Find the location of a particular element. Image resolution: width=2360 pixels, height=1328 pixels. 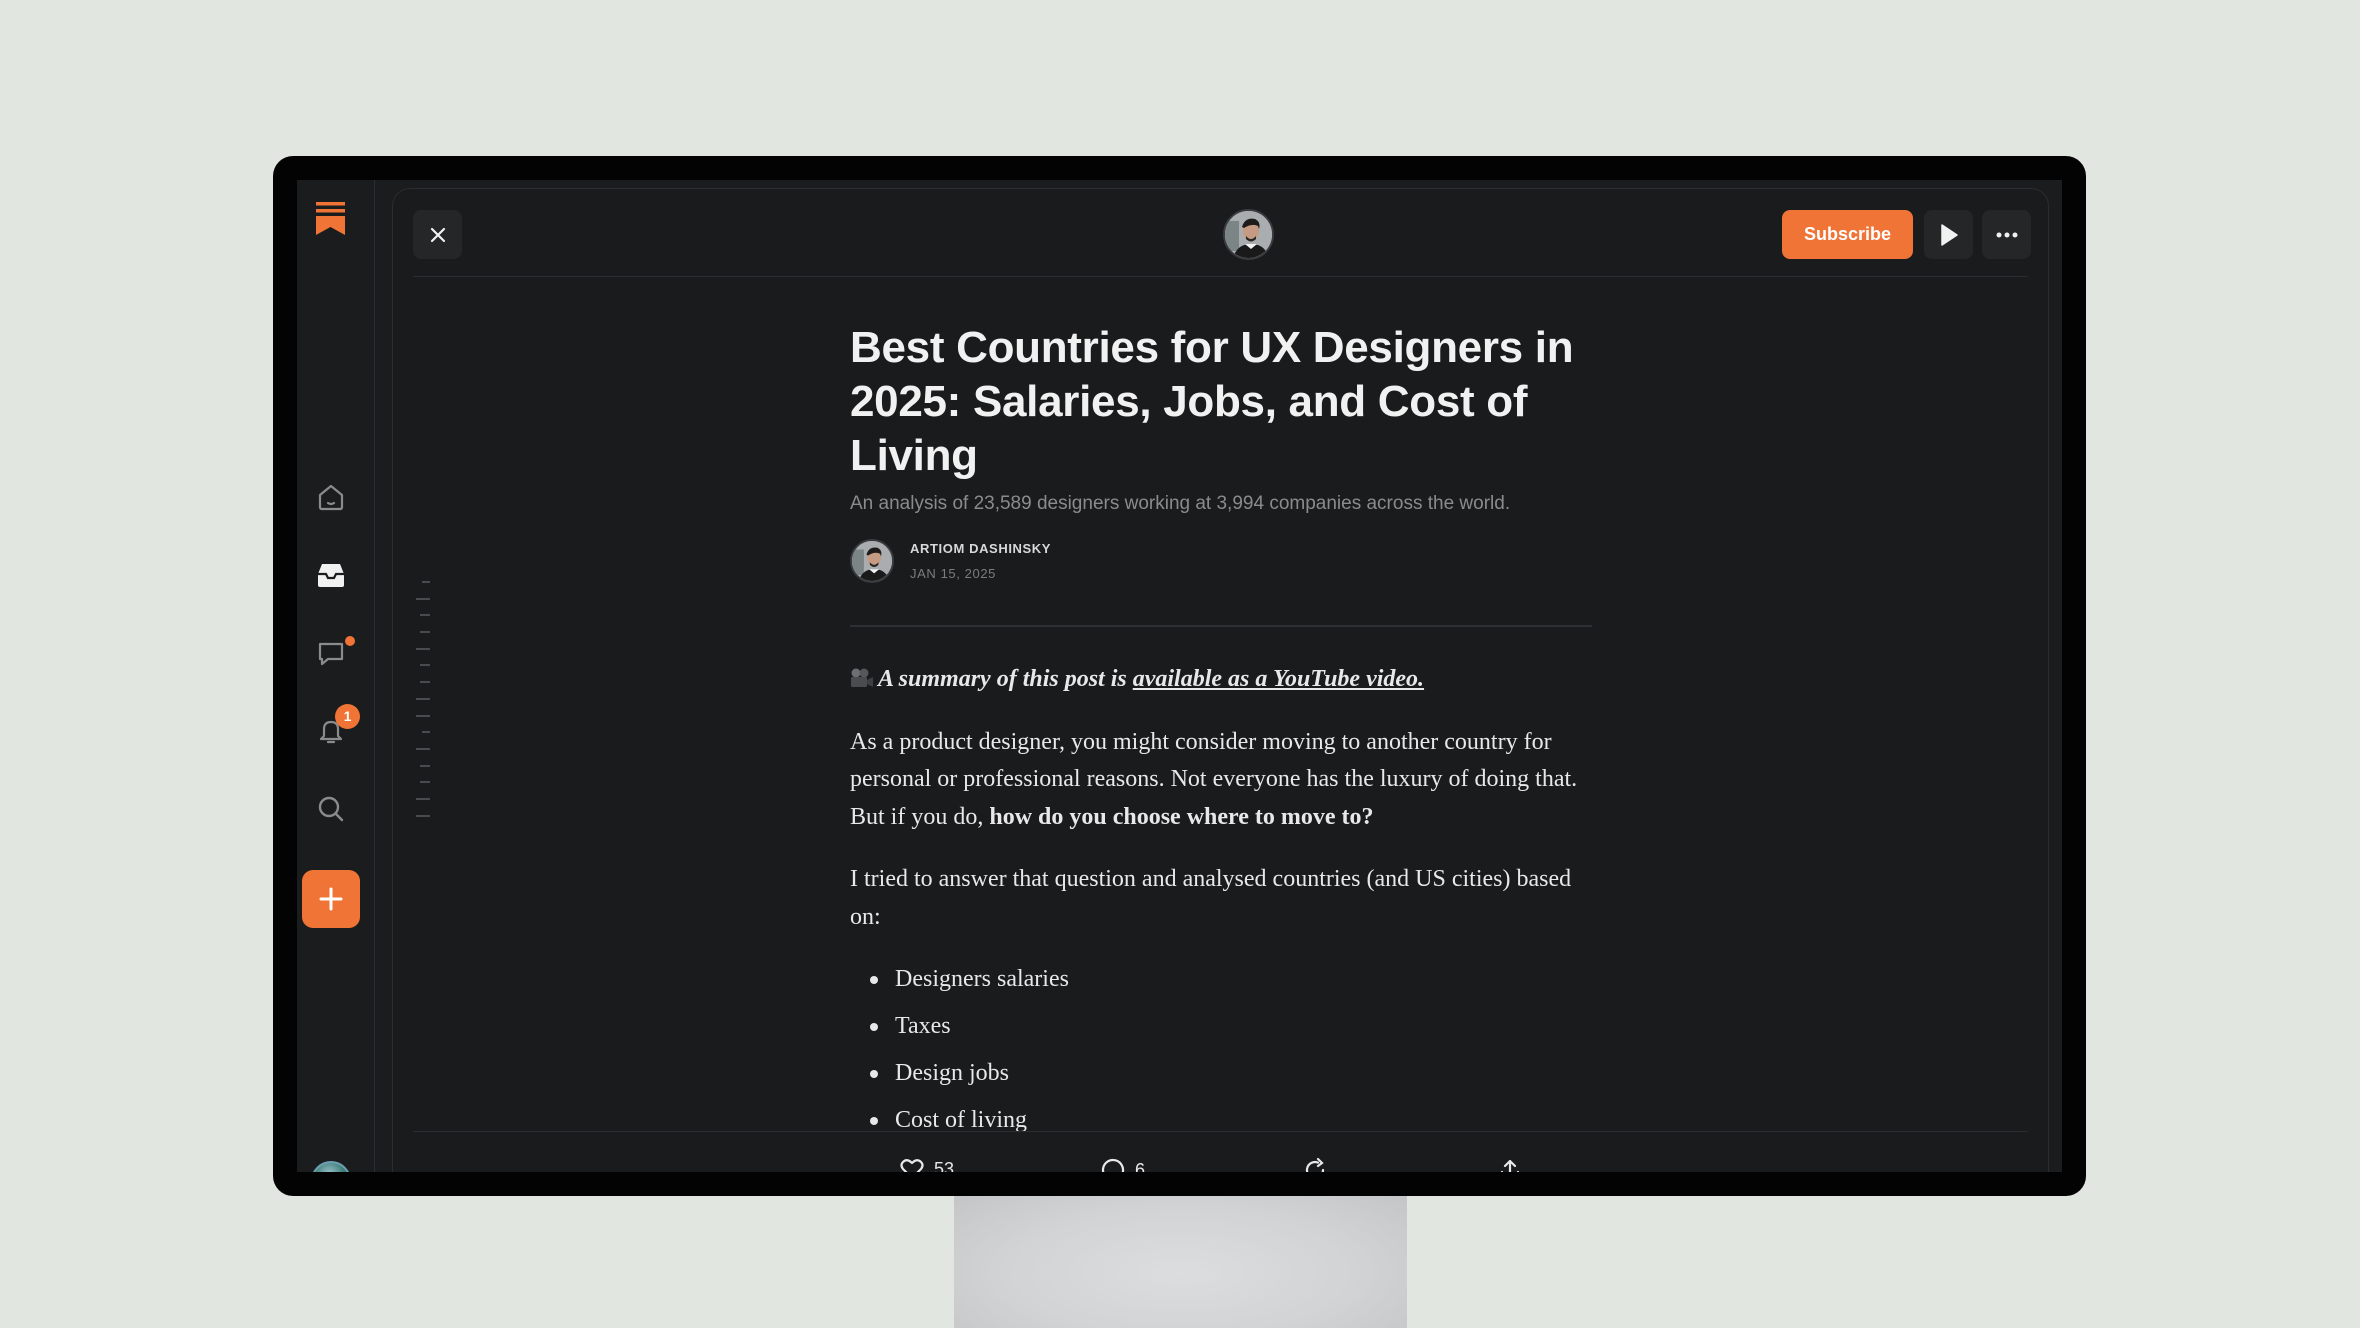

close-icon is located at coordinates (437, 234).